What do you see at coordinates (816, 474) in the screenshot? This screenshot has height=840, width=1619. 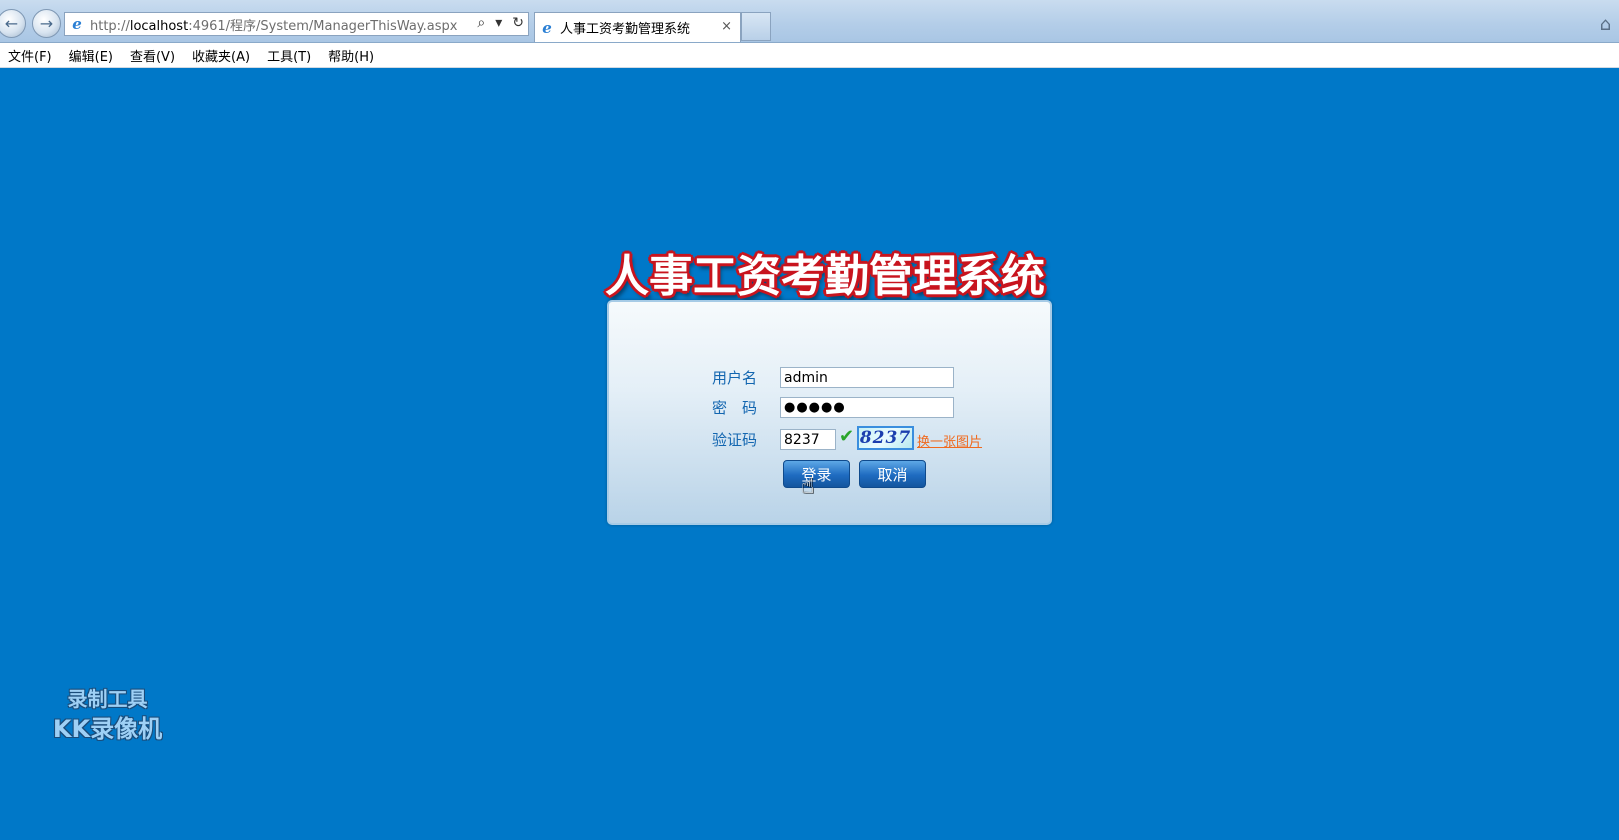 I see `login-button: 登录` at bounding box center [816, 474].